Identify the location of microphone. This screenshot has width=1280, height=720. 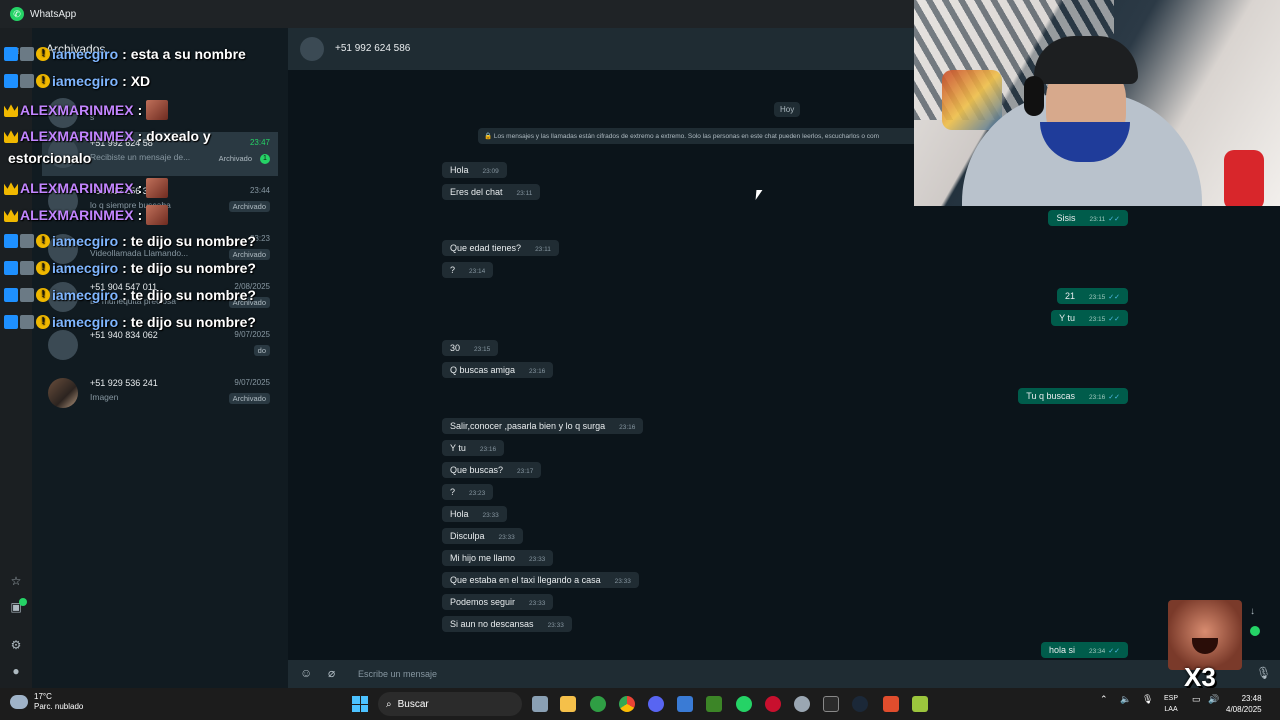
(1244, 178).